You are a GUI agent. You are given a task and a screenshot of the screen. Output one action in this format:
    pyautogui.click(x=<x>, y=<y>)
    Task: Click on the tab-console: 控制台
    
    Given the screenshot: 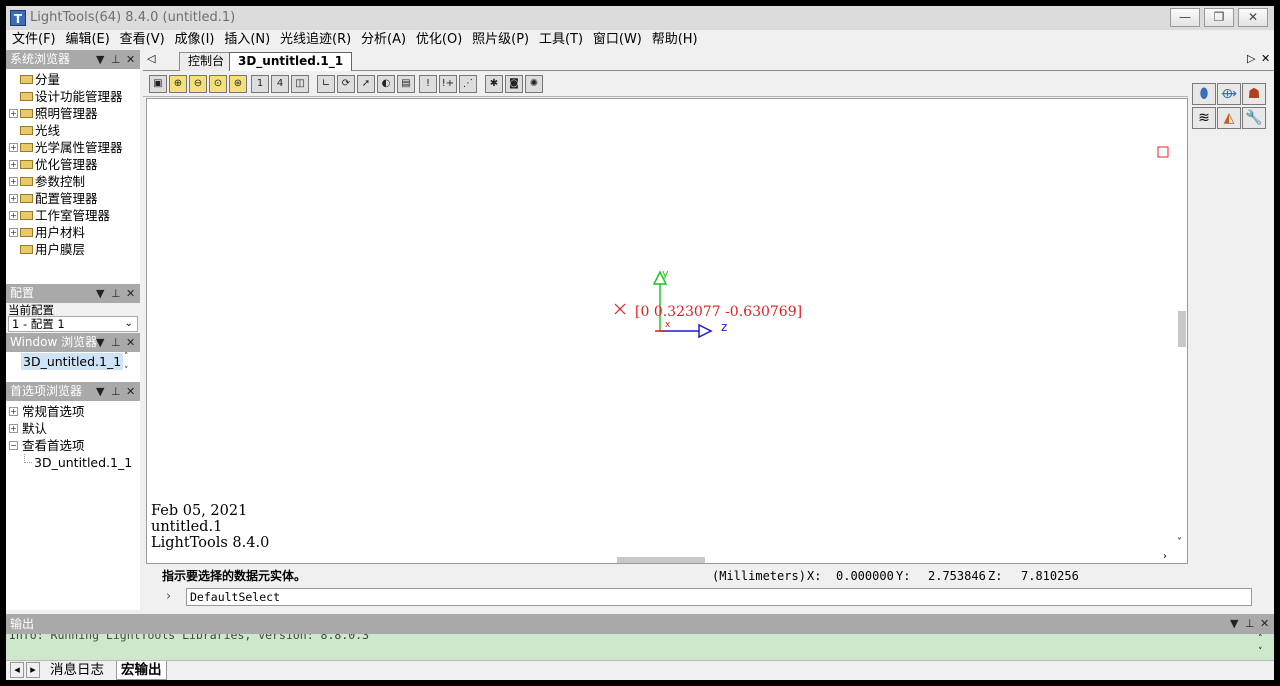 What is the action you would take?
    pyautogui.click(x=206, y=61)
    